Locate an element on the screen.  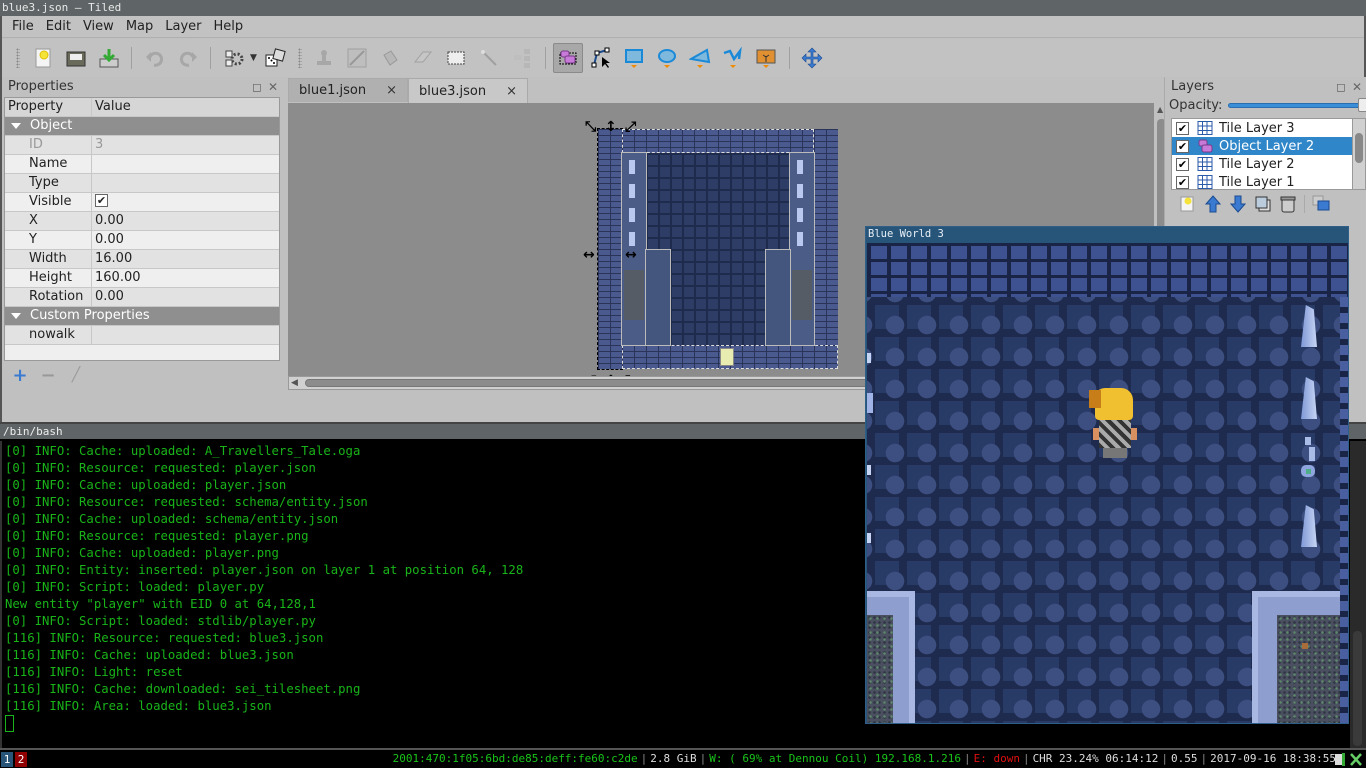
terrain-brush-button is located at coordinates (357, 58).